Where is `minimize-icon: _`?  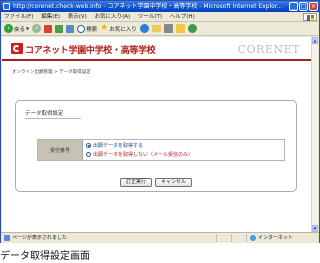 minimize-icon: _ is located at coordinates (293, 6).